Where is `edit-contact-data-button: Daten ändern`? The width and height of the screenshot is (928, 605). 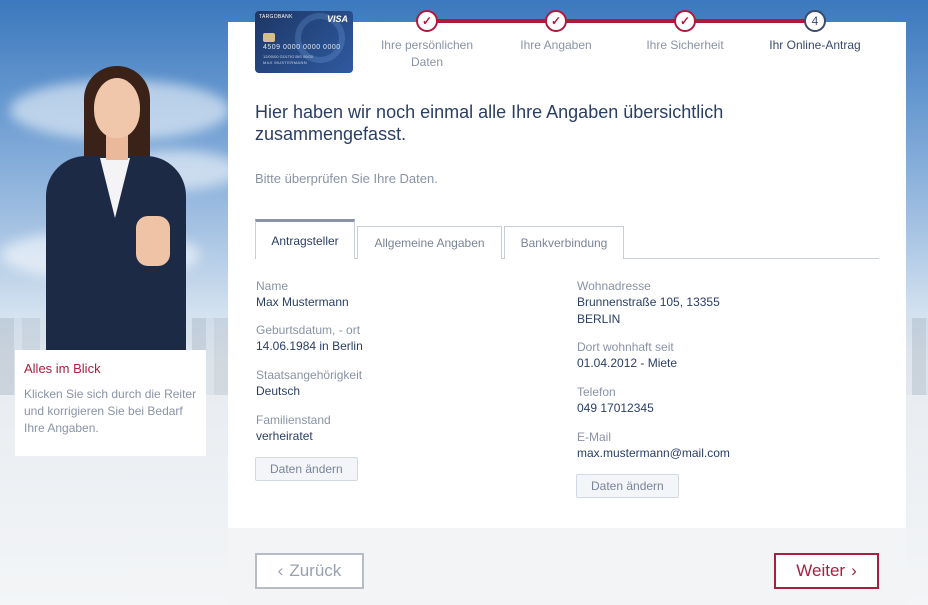
edit-contact-data-button: Daten ändern is located at coordinates (627, 486).